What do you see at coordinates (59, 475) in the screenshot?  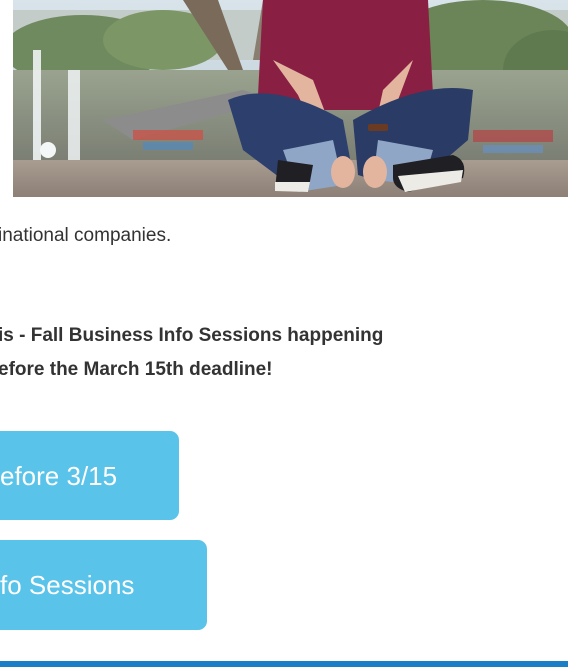 I see `apply-before-deadline-label: efore 3/15` at bounding box center [59, 475].